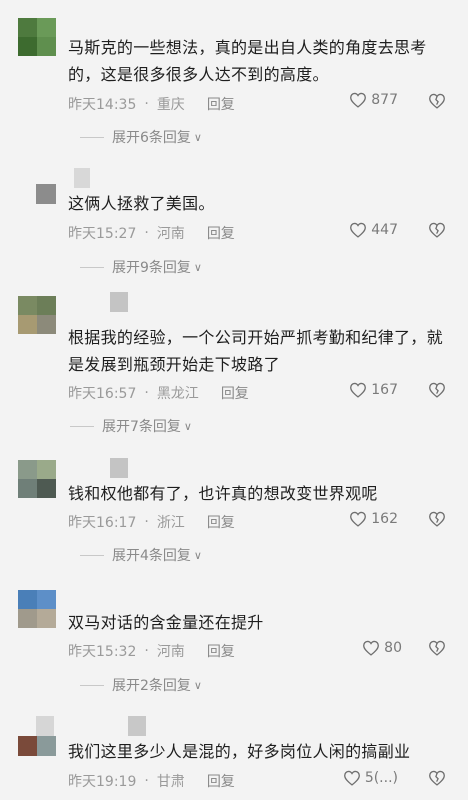  I want to click on comment-time: 昨天14:35, so click(102, 105).